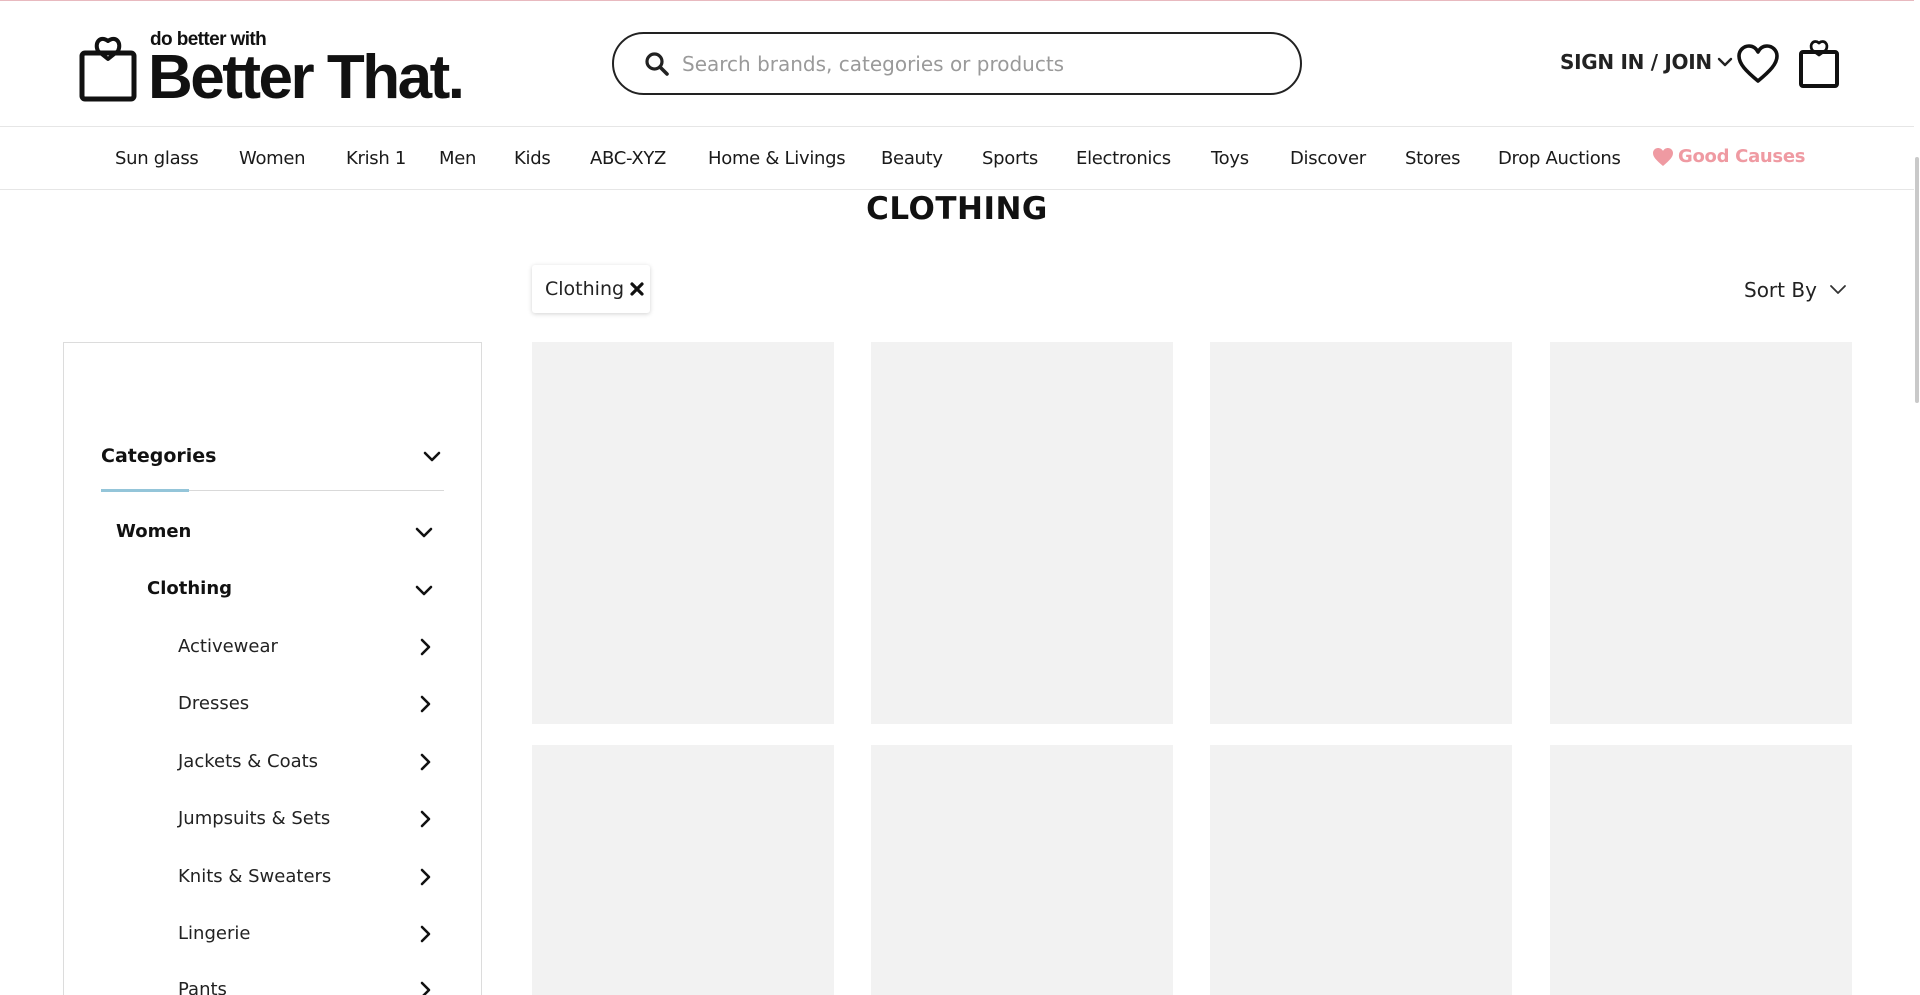 The width and height of the screenshot is (1920, 995). I want to click on nav-item-home-livings: Home & Livings, so click(777, 158).